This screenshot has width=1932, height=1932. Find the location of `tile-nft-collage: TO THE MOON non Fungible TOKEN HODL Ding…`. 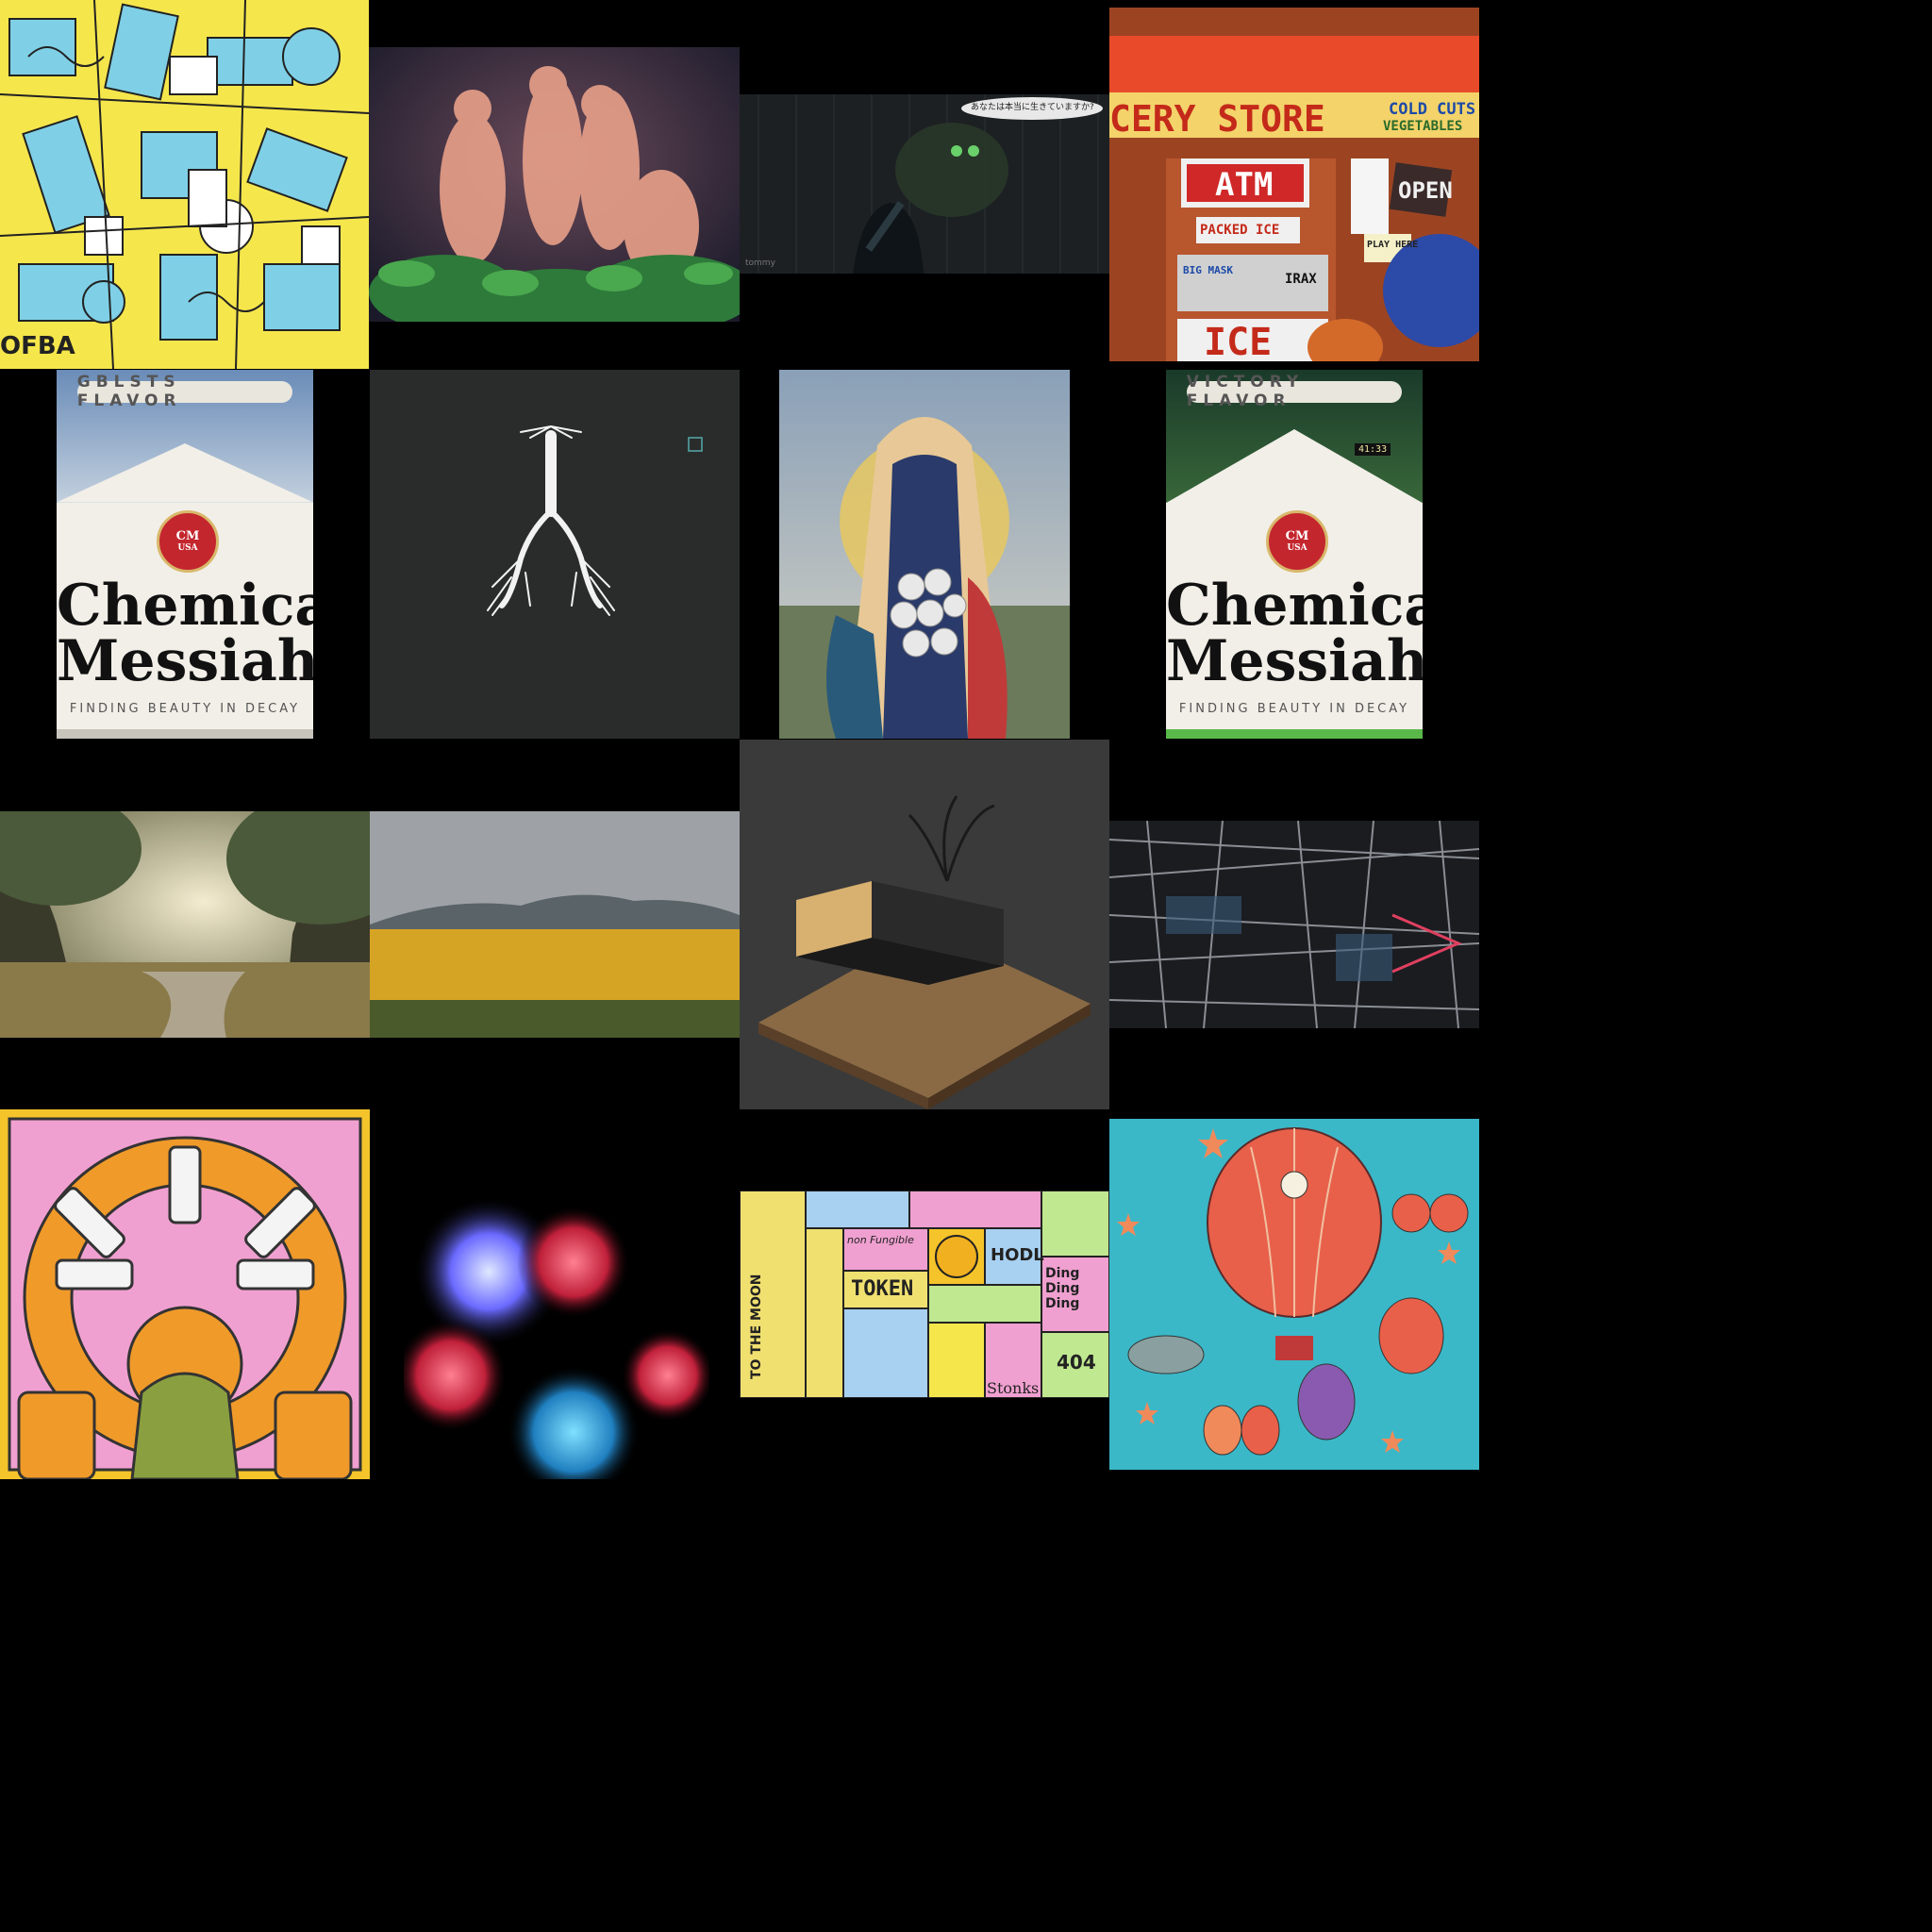

tile-nft-collage: TO THE MOON non Fungible TOKEN HODL Ding… is located at coordinates (925, 1294).